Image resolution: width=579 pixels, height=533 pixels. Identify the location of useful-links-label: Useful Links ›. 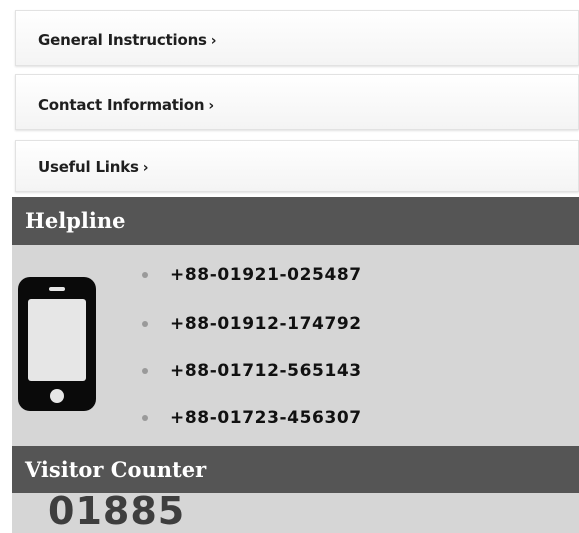
(93, 167).